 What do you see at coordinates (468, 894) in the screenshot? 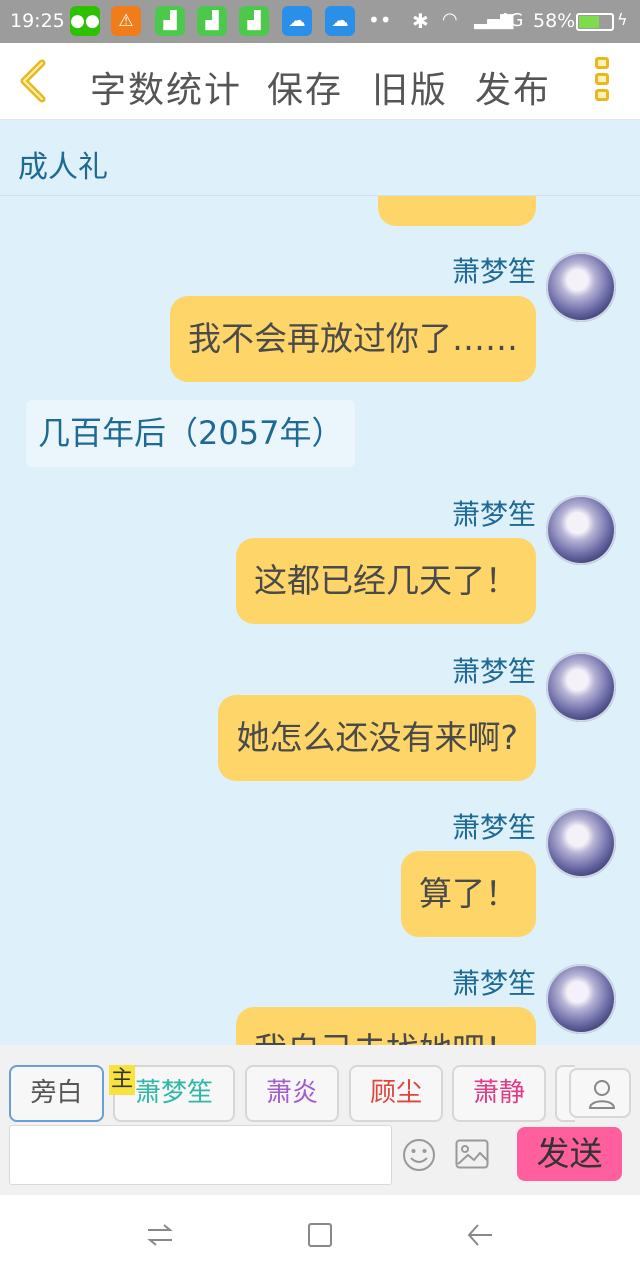
I see `message-bubble: 算了！` at bounding box center [468, 894].